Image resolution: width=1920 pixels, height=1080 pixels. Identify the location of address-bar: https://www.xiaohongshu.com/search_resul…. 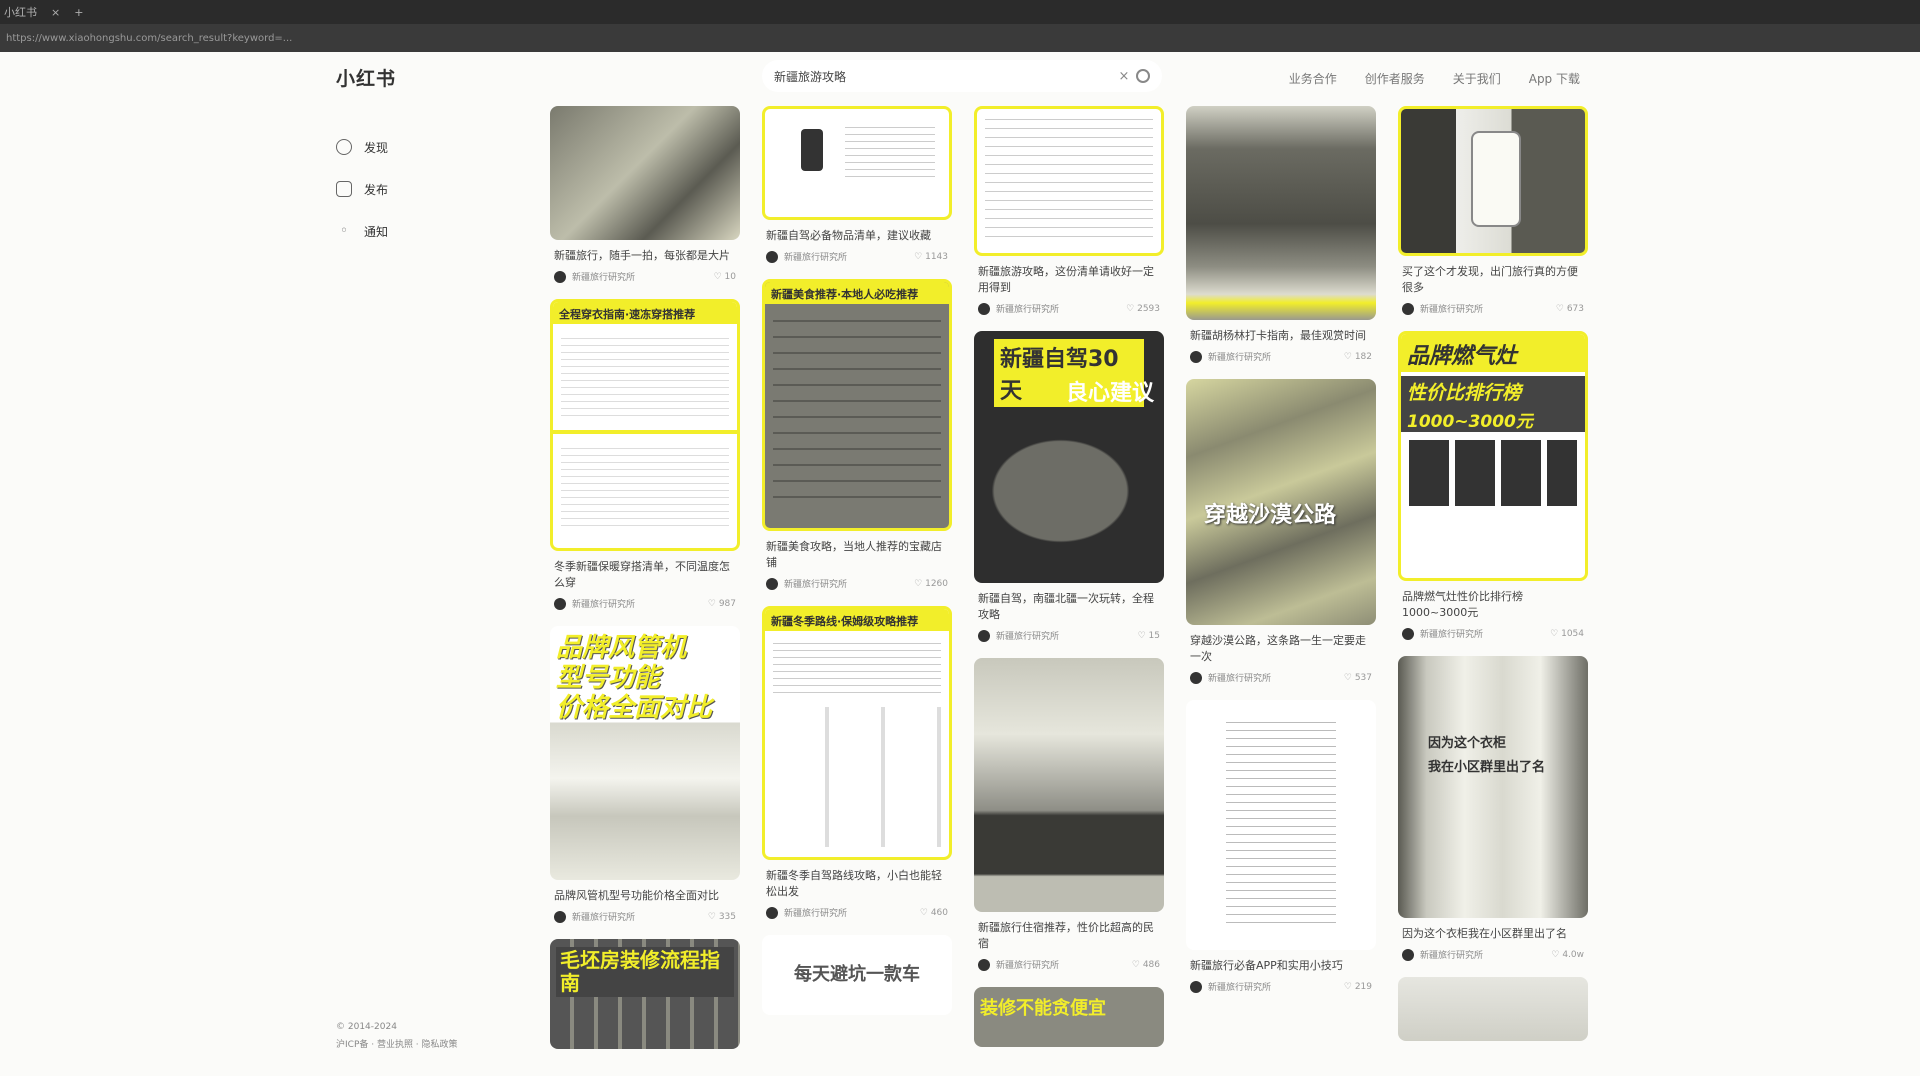
(960, 38).